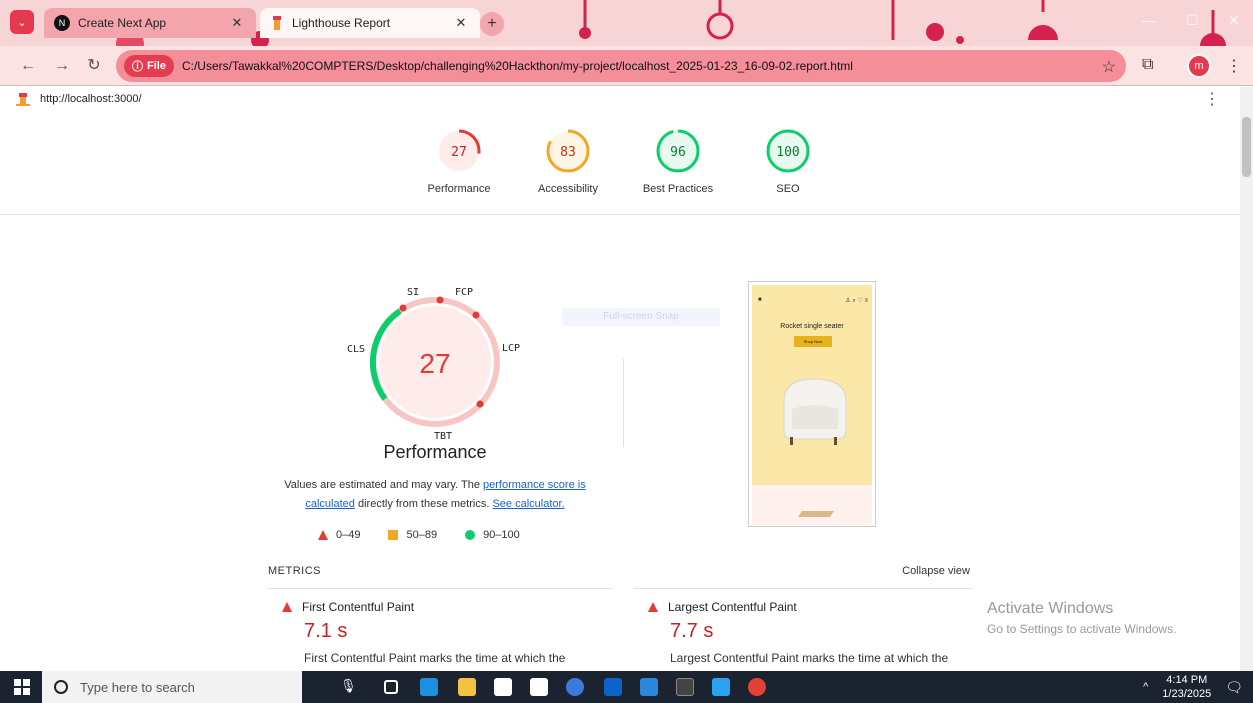 Image resolution: width=1253 pixels, height=703 pixels. I want to click on screenshot-shop-button: Shop Now, so click(813, 341).